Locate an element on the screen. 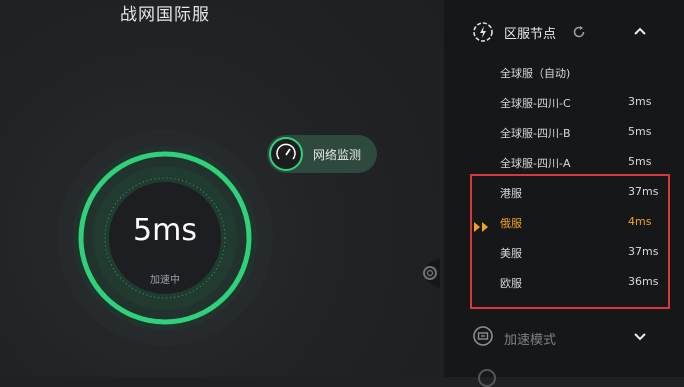 This screenshot has height=387, width=684. refresh-icon is located at coordinates (579, 33).